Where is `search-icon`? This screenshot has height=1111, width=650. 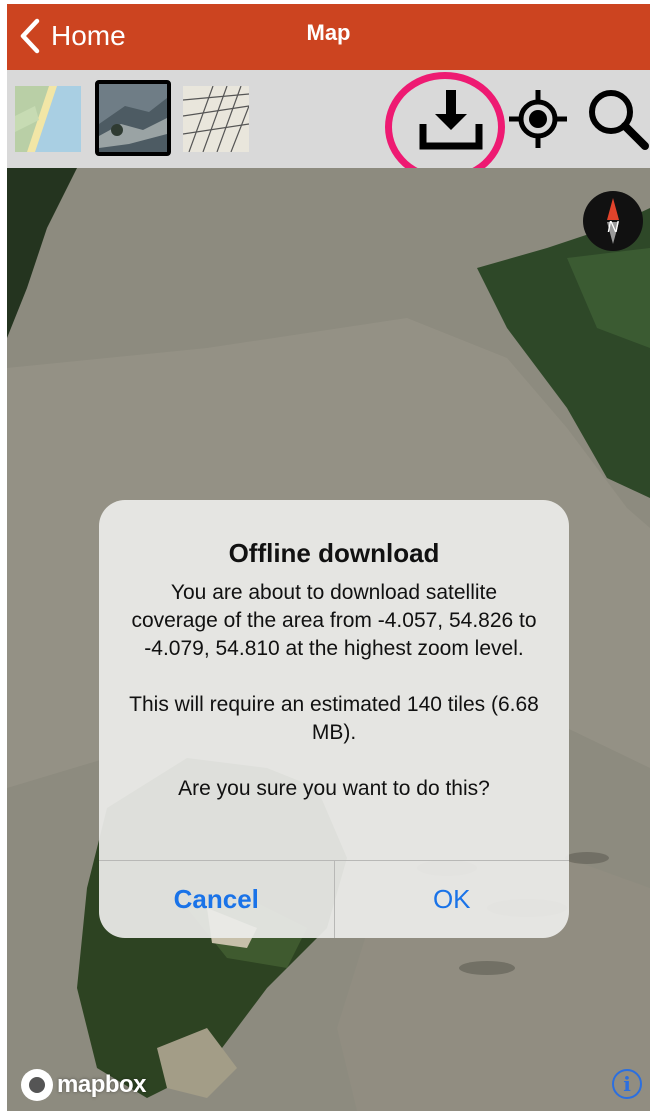 search-icon is located at coordinates (619, 120).